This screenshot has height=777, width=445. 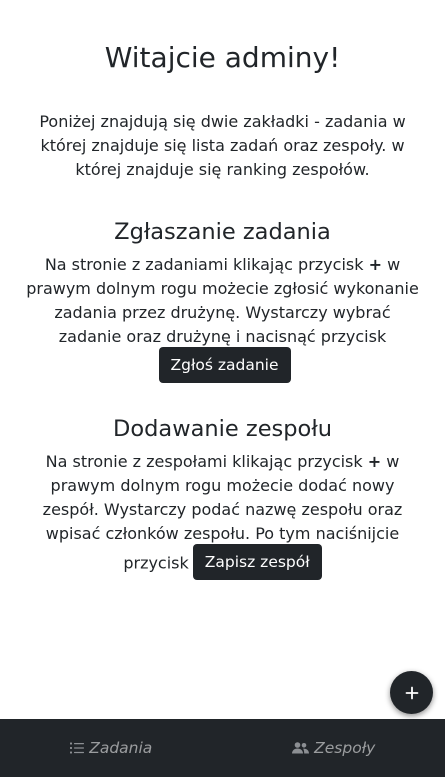 I want to click on nav-label-tasks: Zadania, so click(x=121, y=748).